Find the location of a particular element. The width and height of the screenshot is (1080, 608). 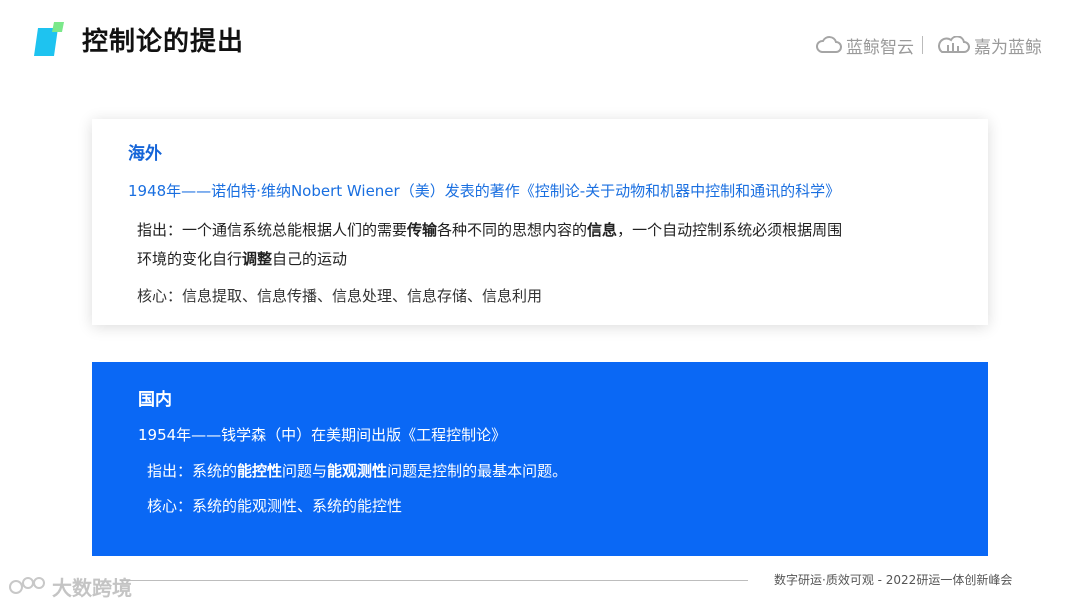

footer-text: 数字研运·质效可观 - 2022研运一体创新峰会 is located at coordinates (893, 580).